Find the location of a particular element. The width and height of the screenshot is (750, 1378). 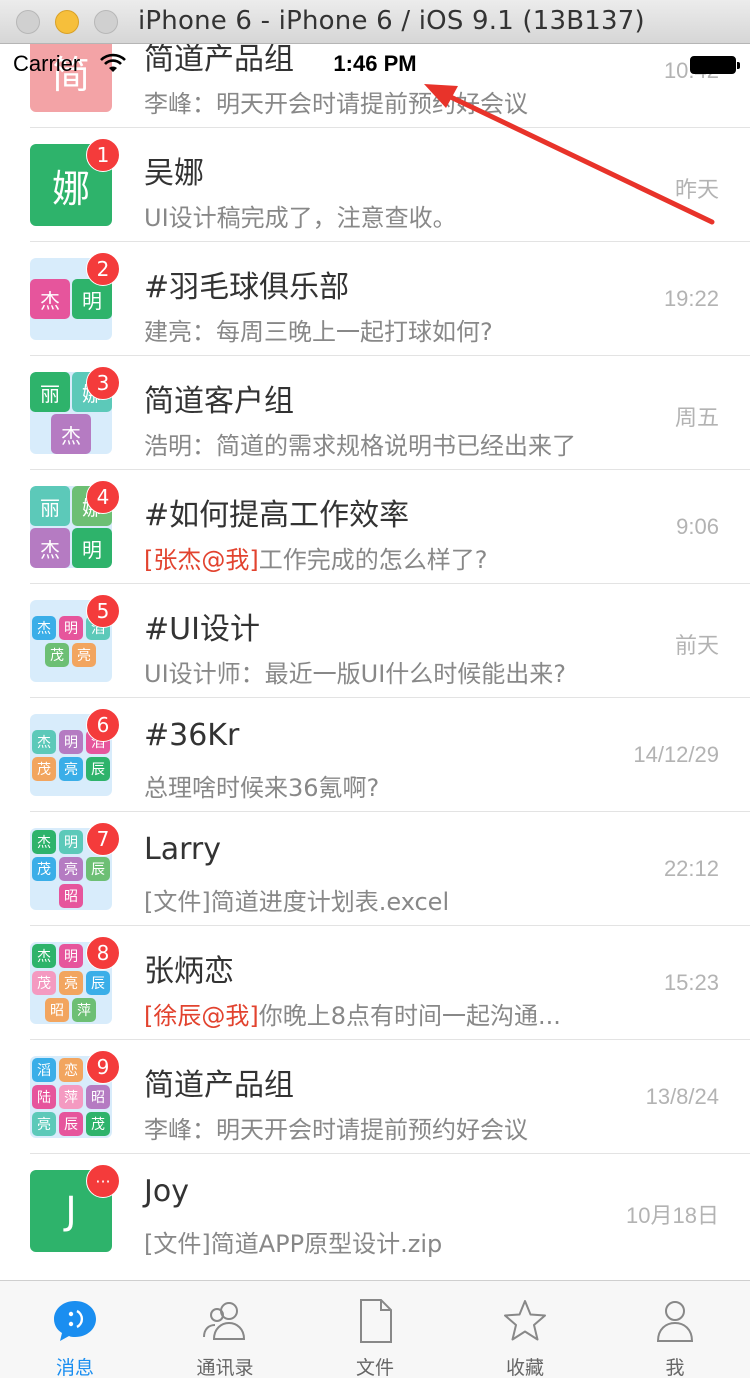

conversation-name: 简道产品组 is located at coordinates (219, 1085).